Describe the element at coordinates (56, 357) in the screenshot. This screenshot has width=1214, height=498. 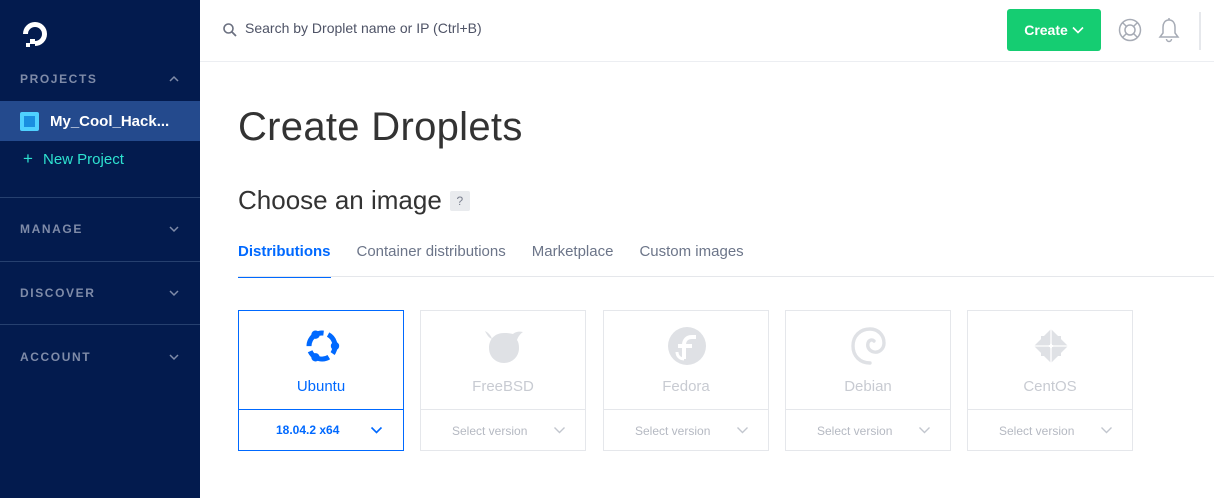
I see `account-header-label: ACCOUNT` at that location.